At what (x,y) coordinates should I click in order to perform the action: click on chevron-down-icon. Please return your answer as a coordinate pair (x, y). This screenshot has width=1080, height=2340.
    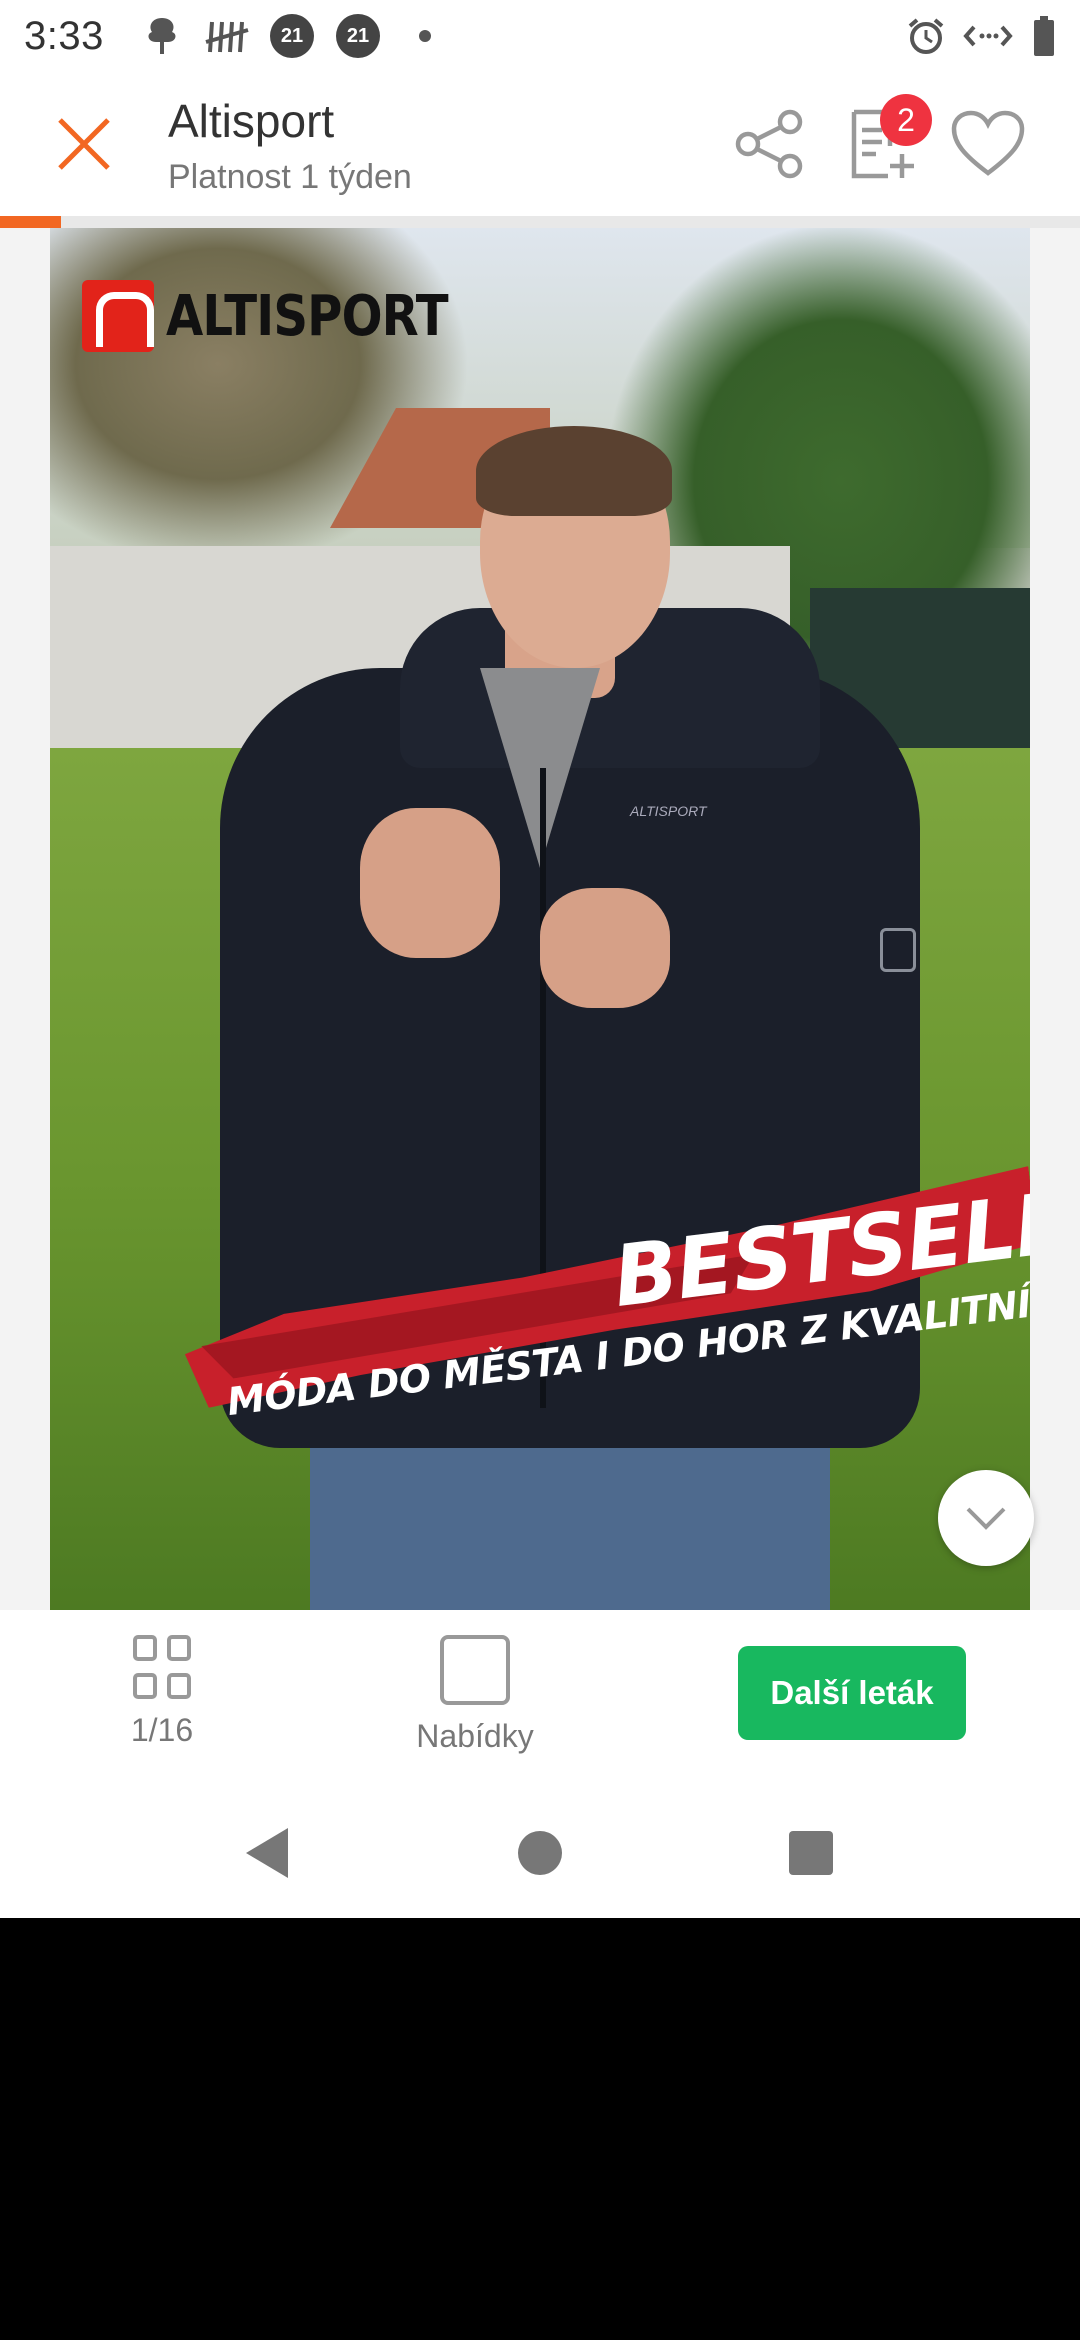
    Looking at the image, I should click on (986, 1518).